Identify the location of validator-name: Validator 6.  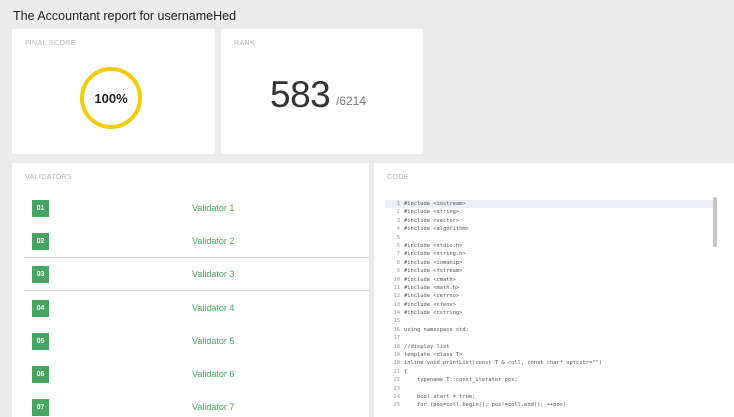
(213, 374).